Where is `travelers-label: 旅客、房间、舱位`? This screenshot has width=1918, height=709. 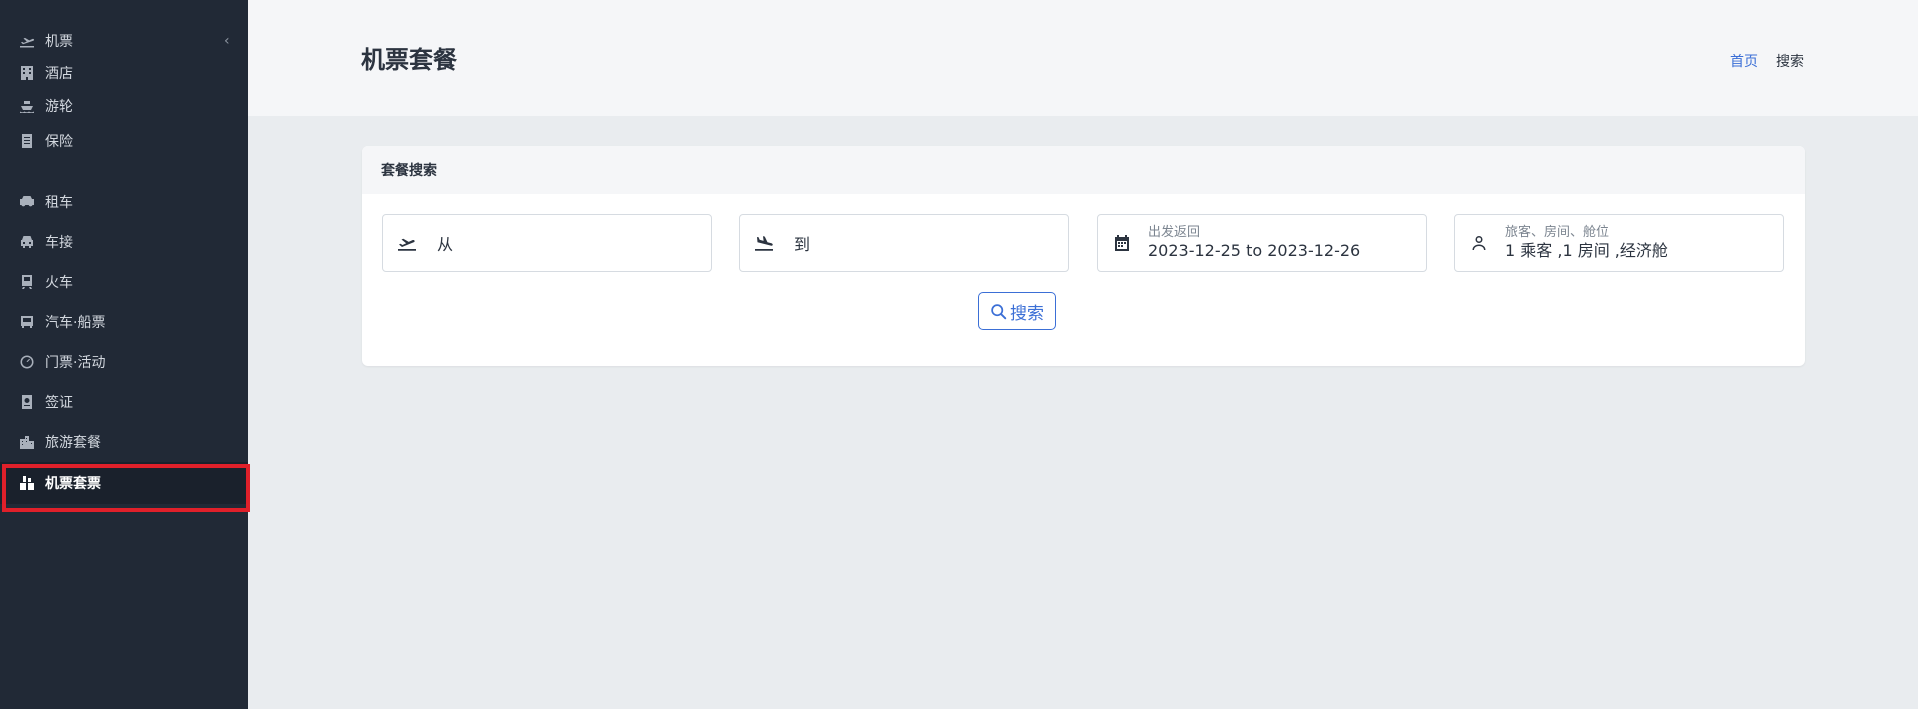
travelers-label: 旅客、房间、舱位 is located at coordinates (1557, 232).